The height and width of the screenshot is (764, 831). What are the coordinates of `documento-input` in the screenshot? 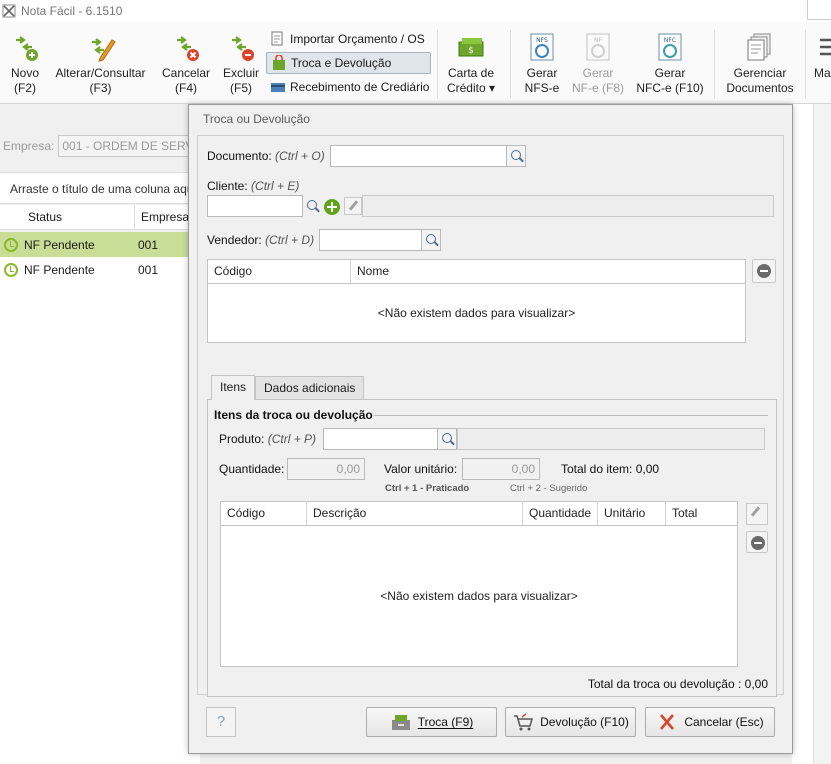 It's located at (418, 156).